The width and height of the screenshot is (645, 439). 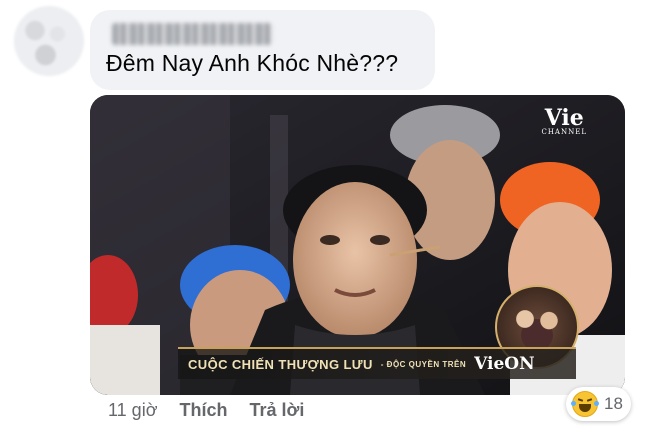 What do you see at coordinates (564, 118) in the screenshot?
I see `vie-logo-text: Vie` at bounding box center [564, 118].